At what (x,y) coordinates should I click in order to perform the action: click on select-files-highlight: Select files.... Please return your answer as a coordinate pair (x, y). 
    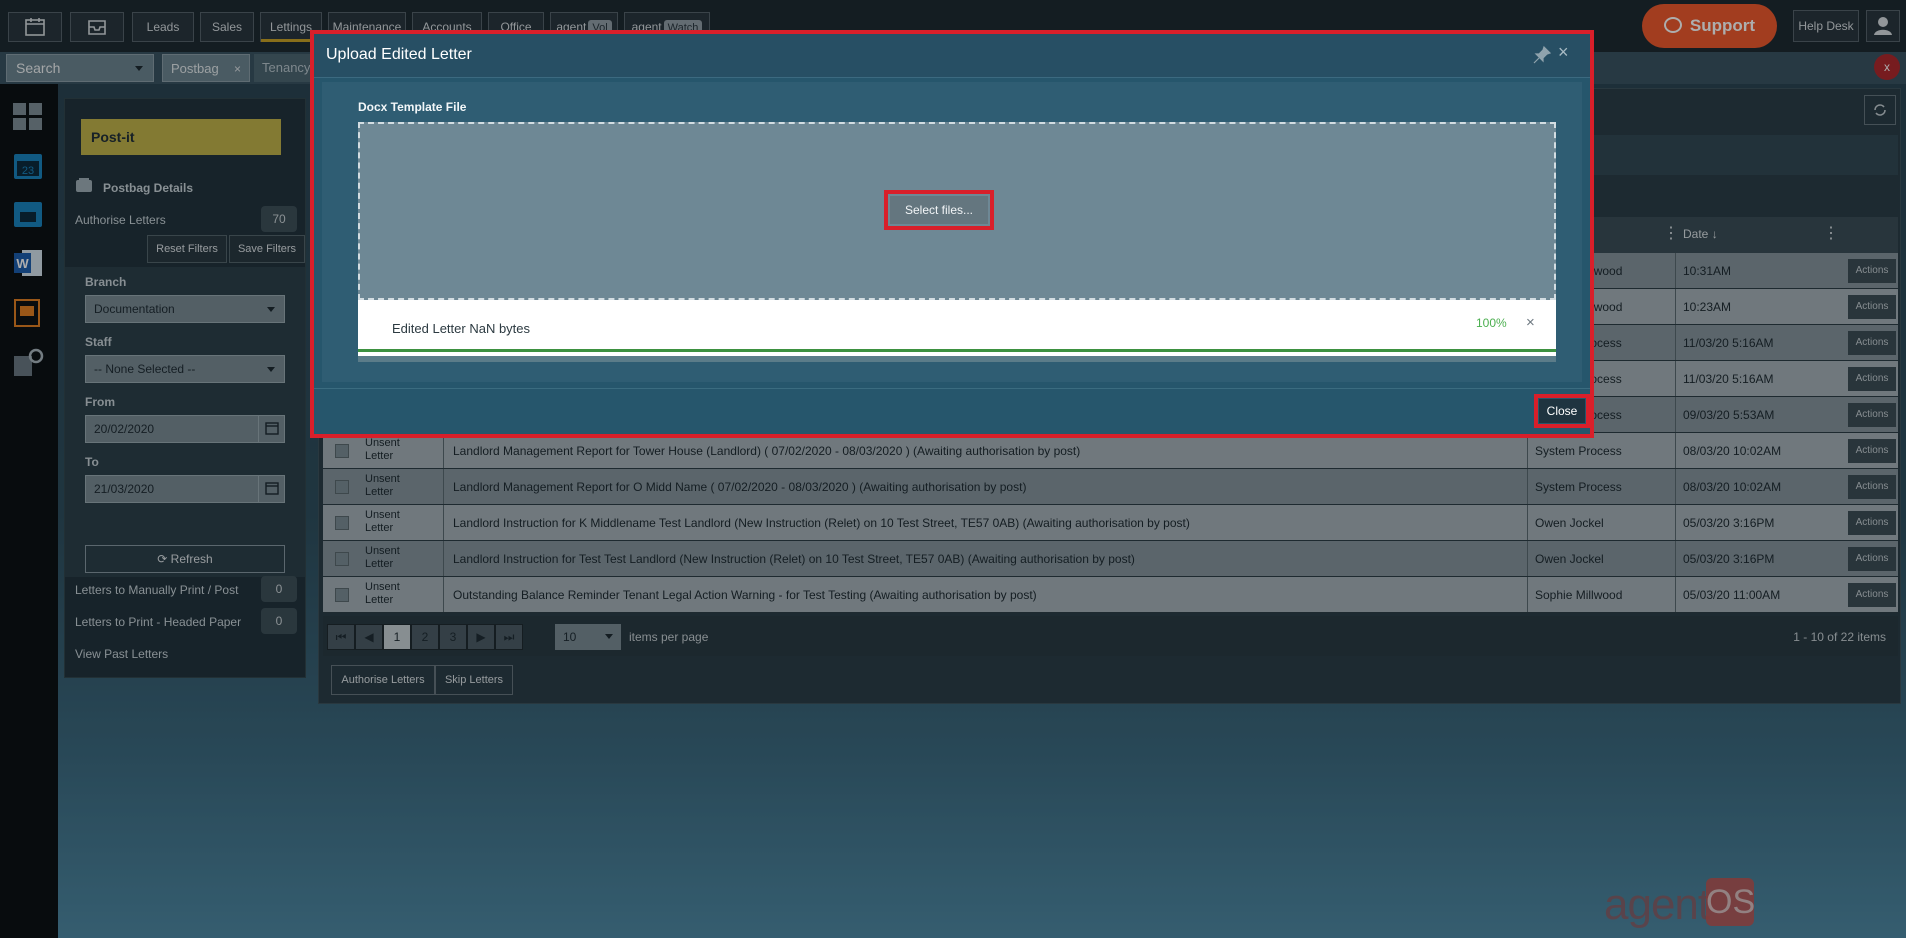
    Looking at the image, I should click on (939, 210).